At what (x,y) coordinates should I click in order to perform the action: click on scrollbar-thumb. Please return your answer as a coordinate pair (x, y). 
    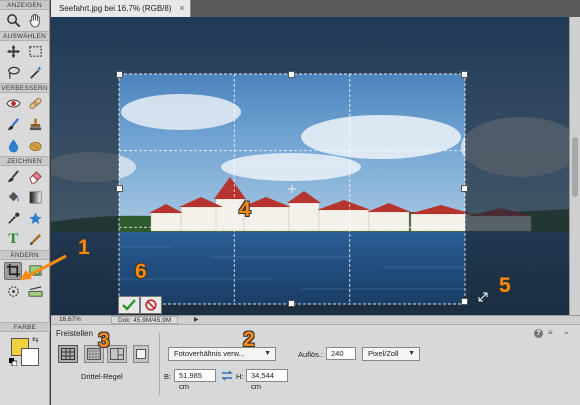
    Looking at the image, I should click on (575, 167).